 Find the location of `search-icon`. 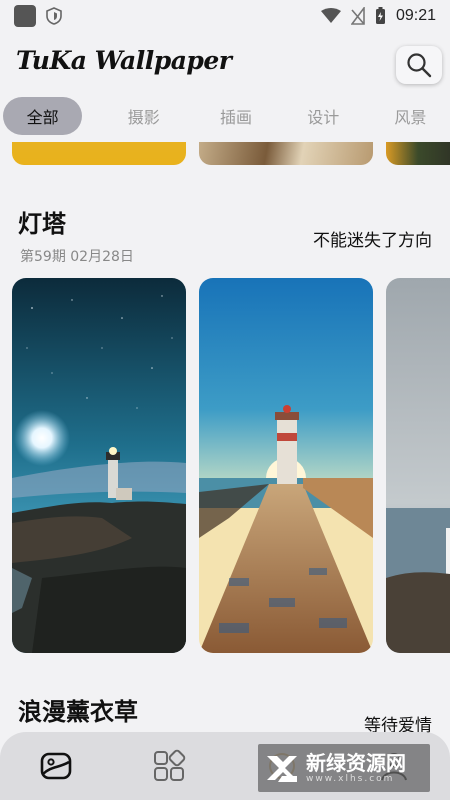

search-icon is located at coordinates (419, 65).